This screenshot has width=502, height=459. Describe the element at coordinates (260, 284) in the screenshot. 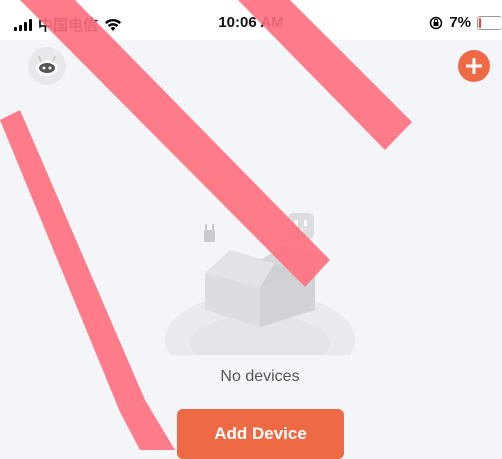

I see `empty-box-icon` at that location.